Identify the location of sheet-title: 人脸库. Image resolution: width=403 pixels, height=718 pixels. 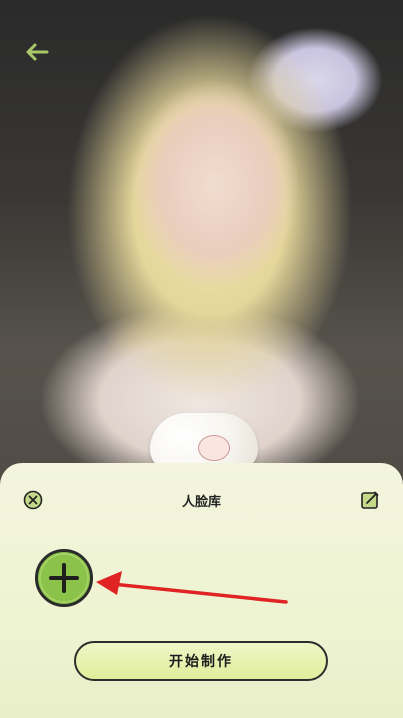
(201, 502).